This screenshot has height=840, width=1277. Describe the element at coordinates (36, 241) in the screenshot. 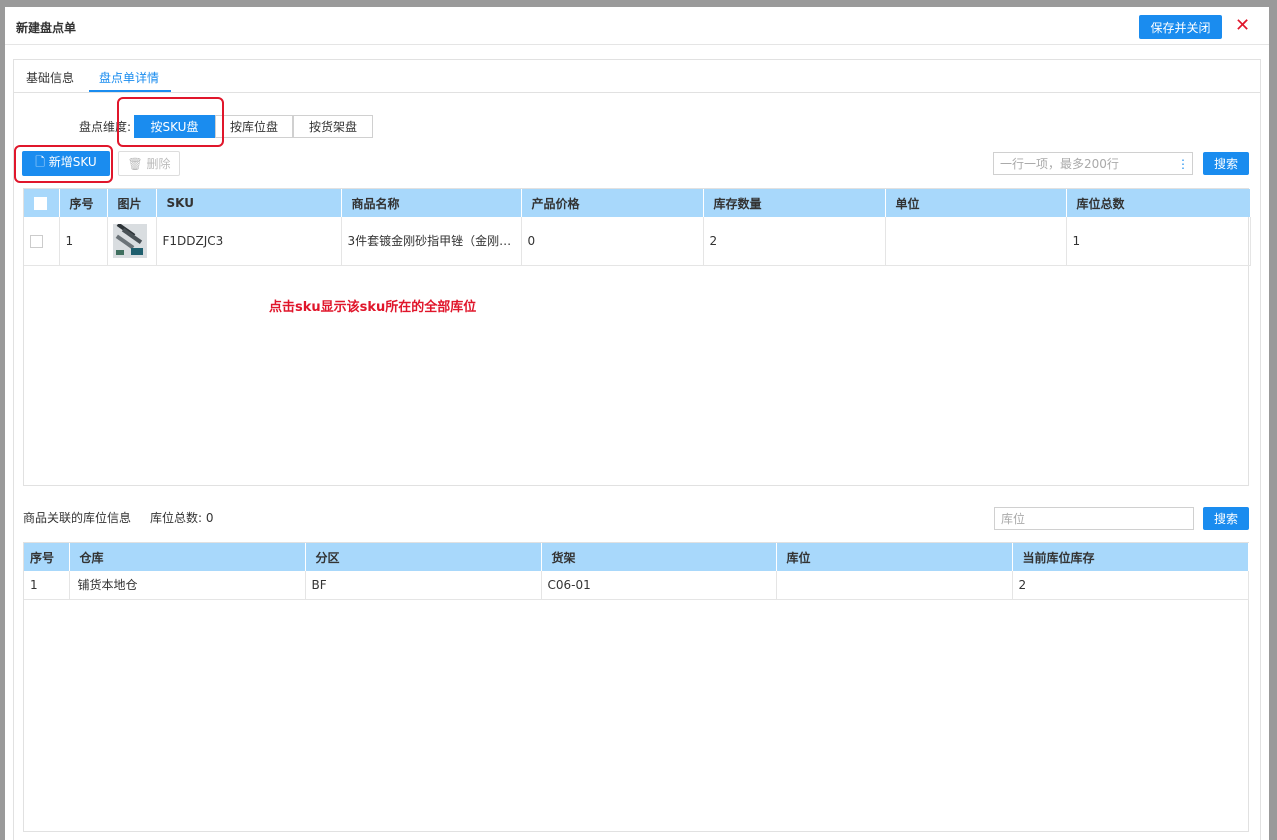

I see `row-checkbox` at that location.